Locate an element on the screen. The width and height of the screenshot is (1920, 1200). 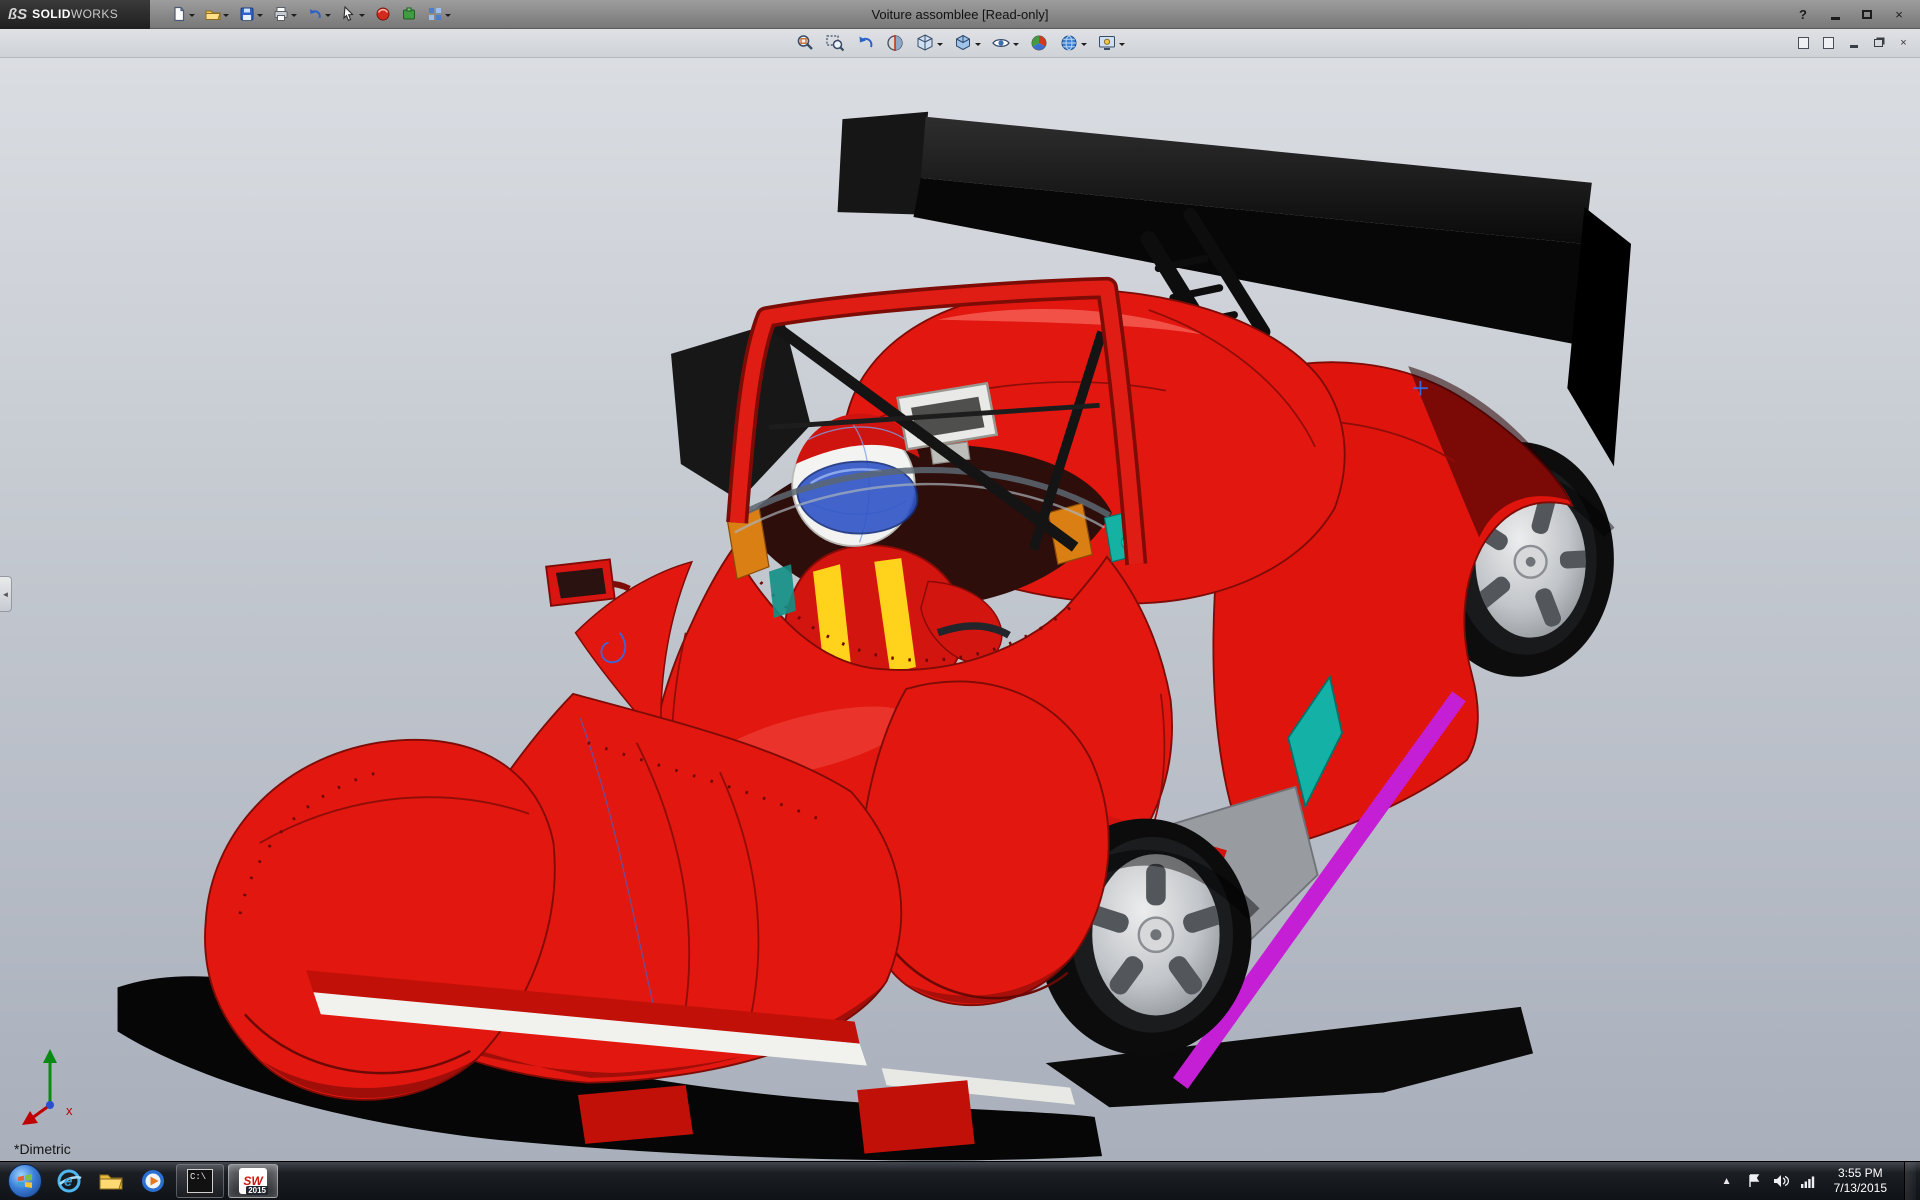
internet-explorer-icon: e is located at coordinates (69, 1181).